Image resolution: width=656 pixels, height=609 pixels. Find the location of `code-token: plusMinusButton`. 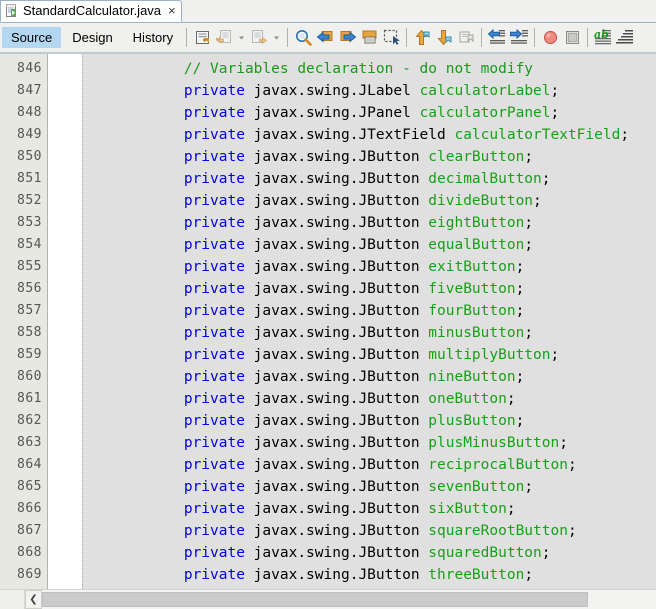

code-token: plusMinusButton is located at coordinates (494, 443).